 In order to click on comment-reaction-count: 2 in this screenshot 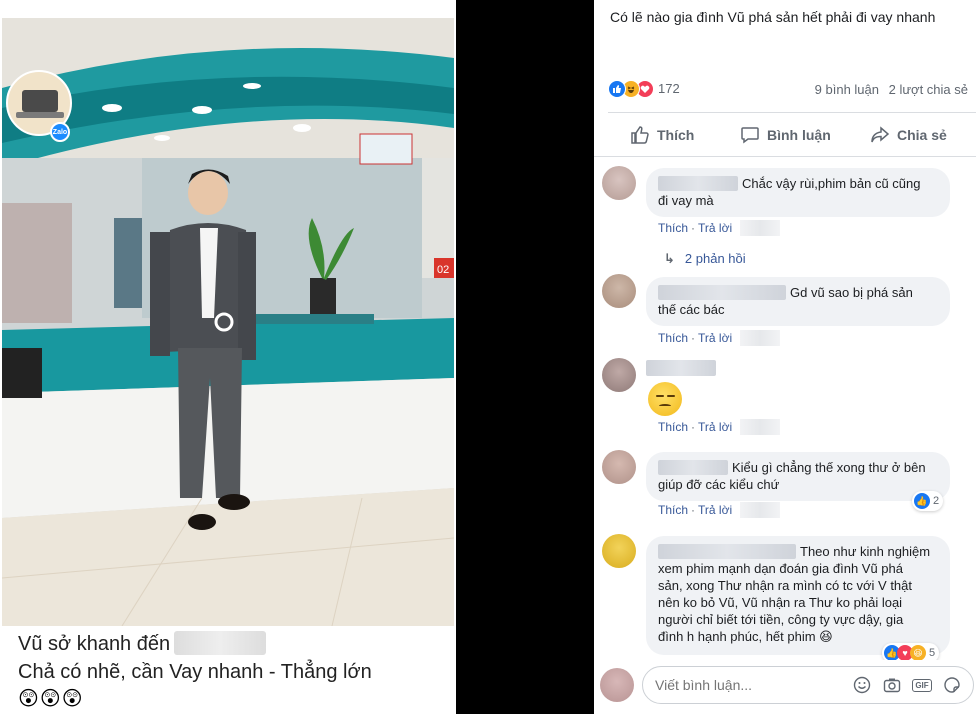, I will do `click(936, 501)`.